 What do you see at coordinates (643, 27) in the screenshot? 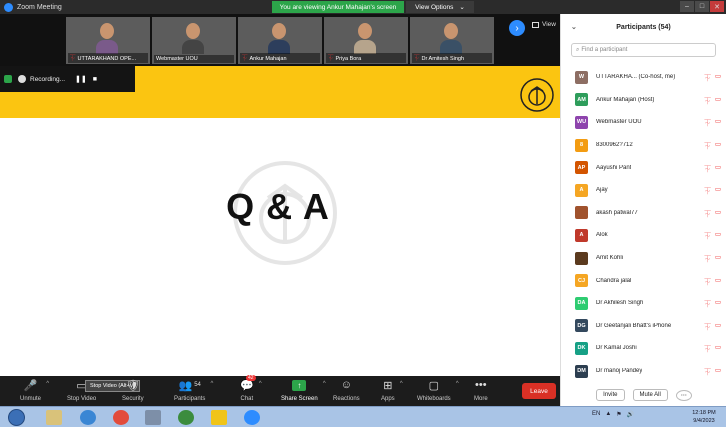
I see `panel-title: Participants (54)` at bounding box center [643, 27].